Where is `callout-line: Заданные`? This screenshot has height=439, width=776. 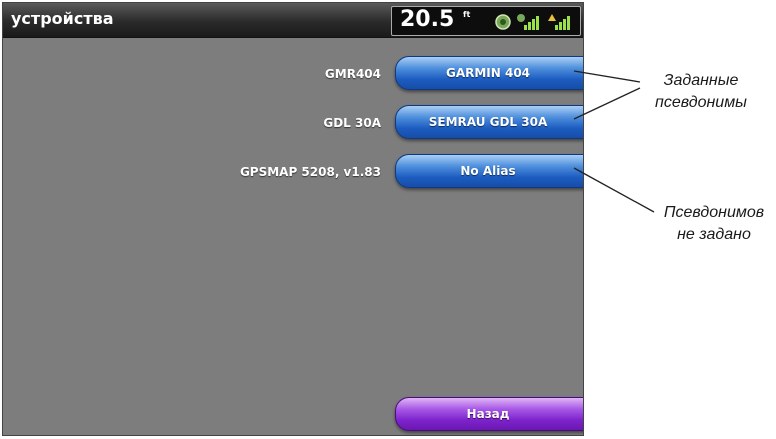 callout-line: Заданные is located at coordinates (701, 80).